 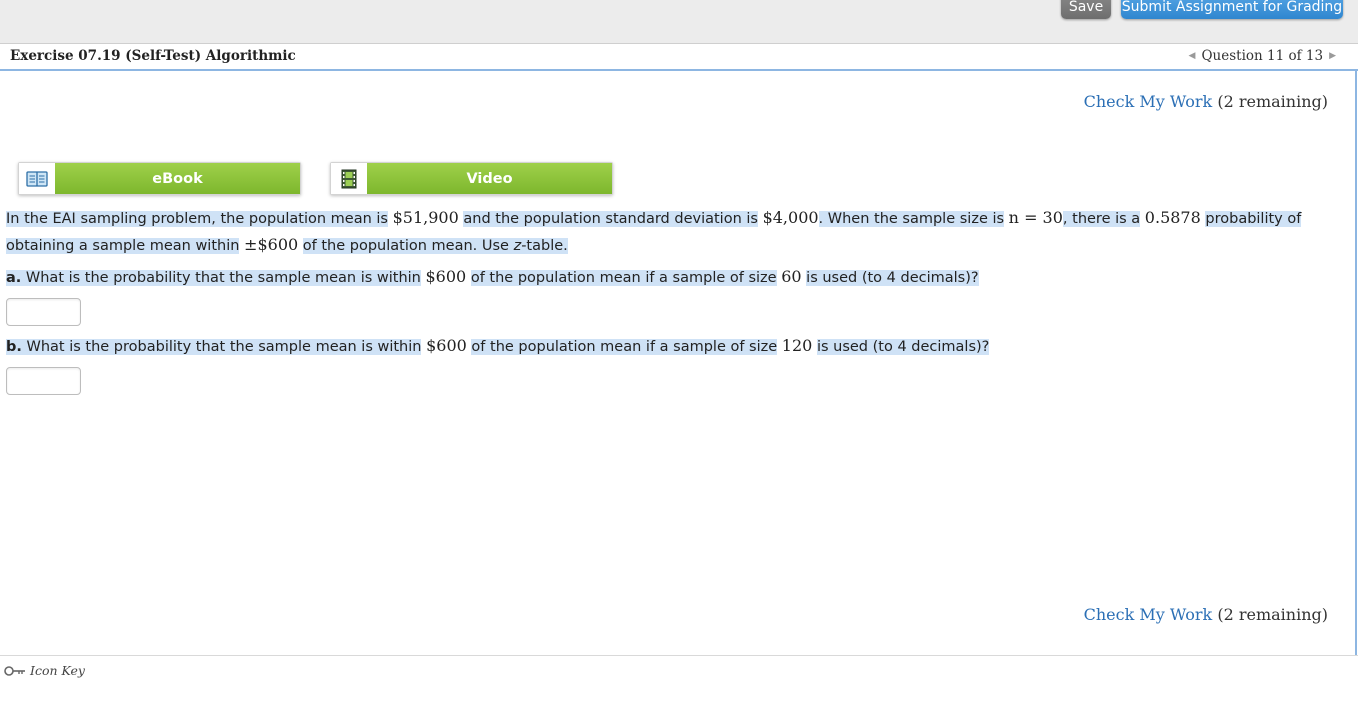 I want to click on part-a-text: is used (to 4 decimals)?, so click(x=892, y=278).